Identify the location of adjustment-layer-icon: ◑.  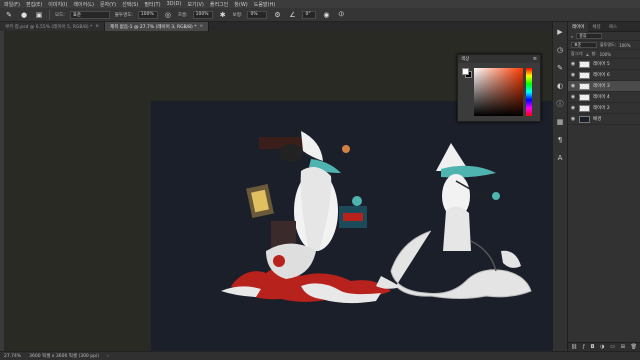
(602, 347).